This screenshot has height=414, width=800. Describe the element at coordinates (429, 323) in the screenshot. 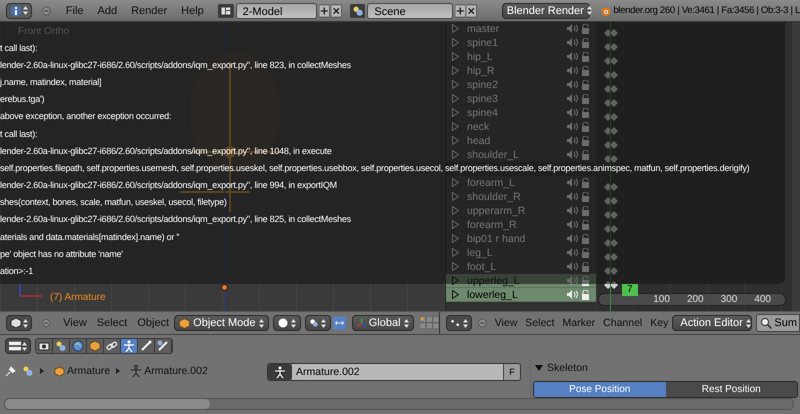

I see `layers-icon` at that location.